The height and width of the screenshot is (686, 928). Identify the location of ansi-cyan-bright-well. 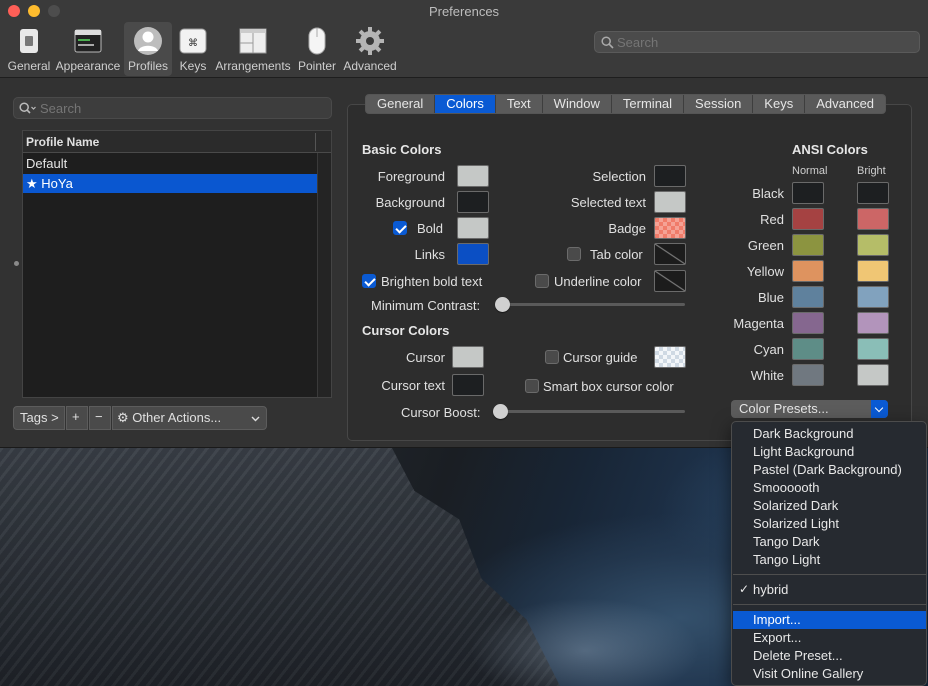
(873, 349).